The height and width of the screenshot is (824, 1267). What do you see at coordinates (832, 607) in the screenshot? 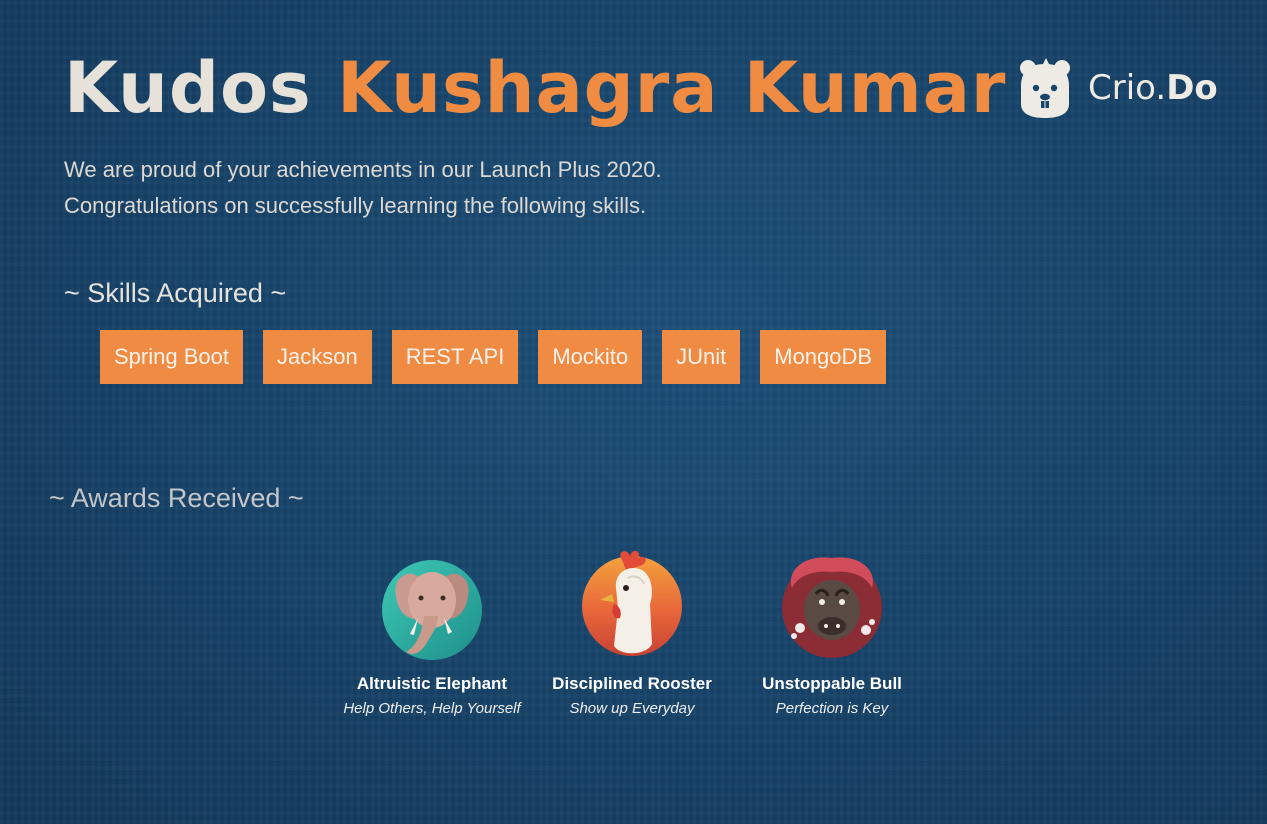
I see `bull-icon` at bounding box center [832, 607].